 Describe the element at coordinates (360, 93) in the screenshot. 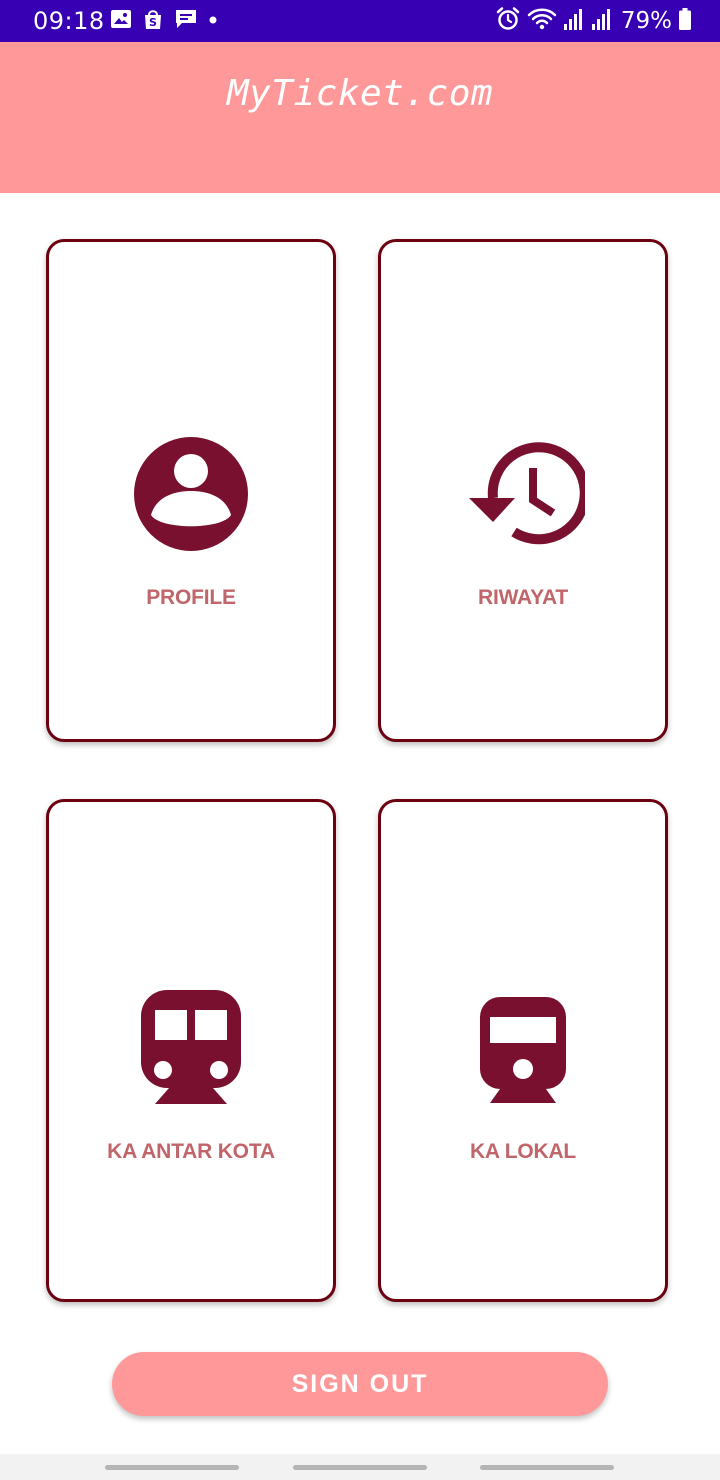

I see `app-title: MyTicket.com` at that location.